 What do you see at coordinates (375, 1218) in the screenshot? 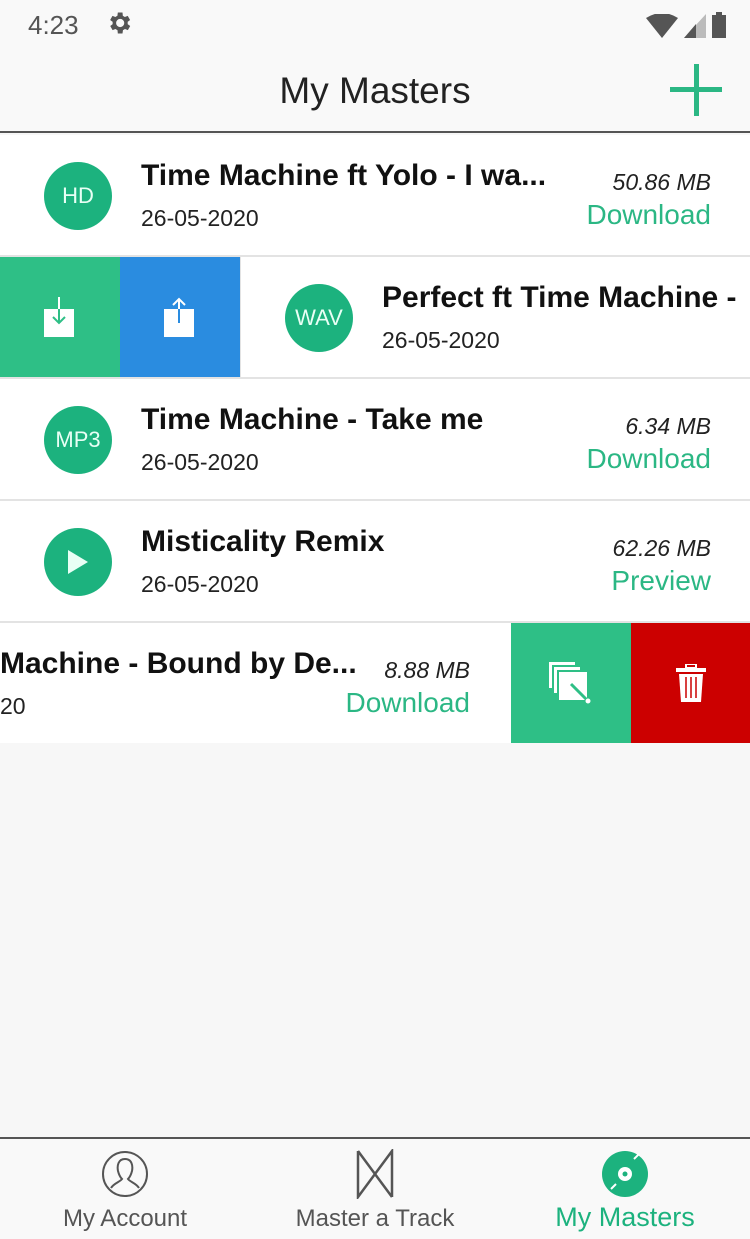
I see `nav-label: Master a Track` at bounding box center [375, 1218].